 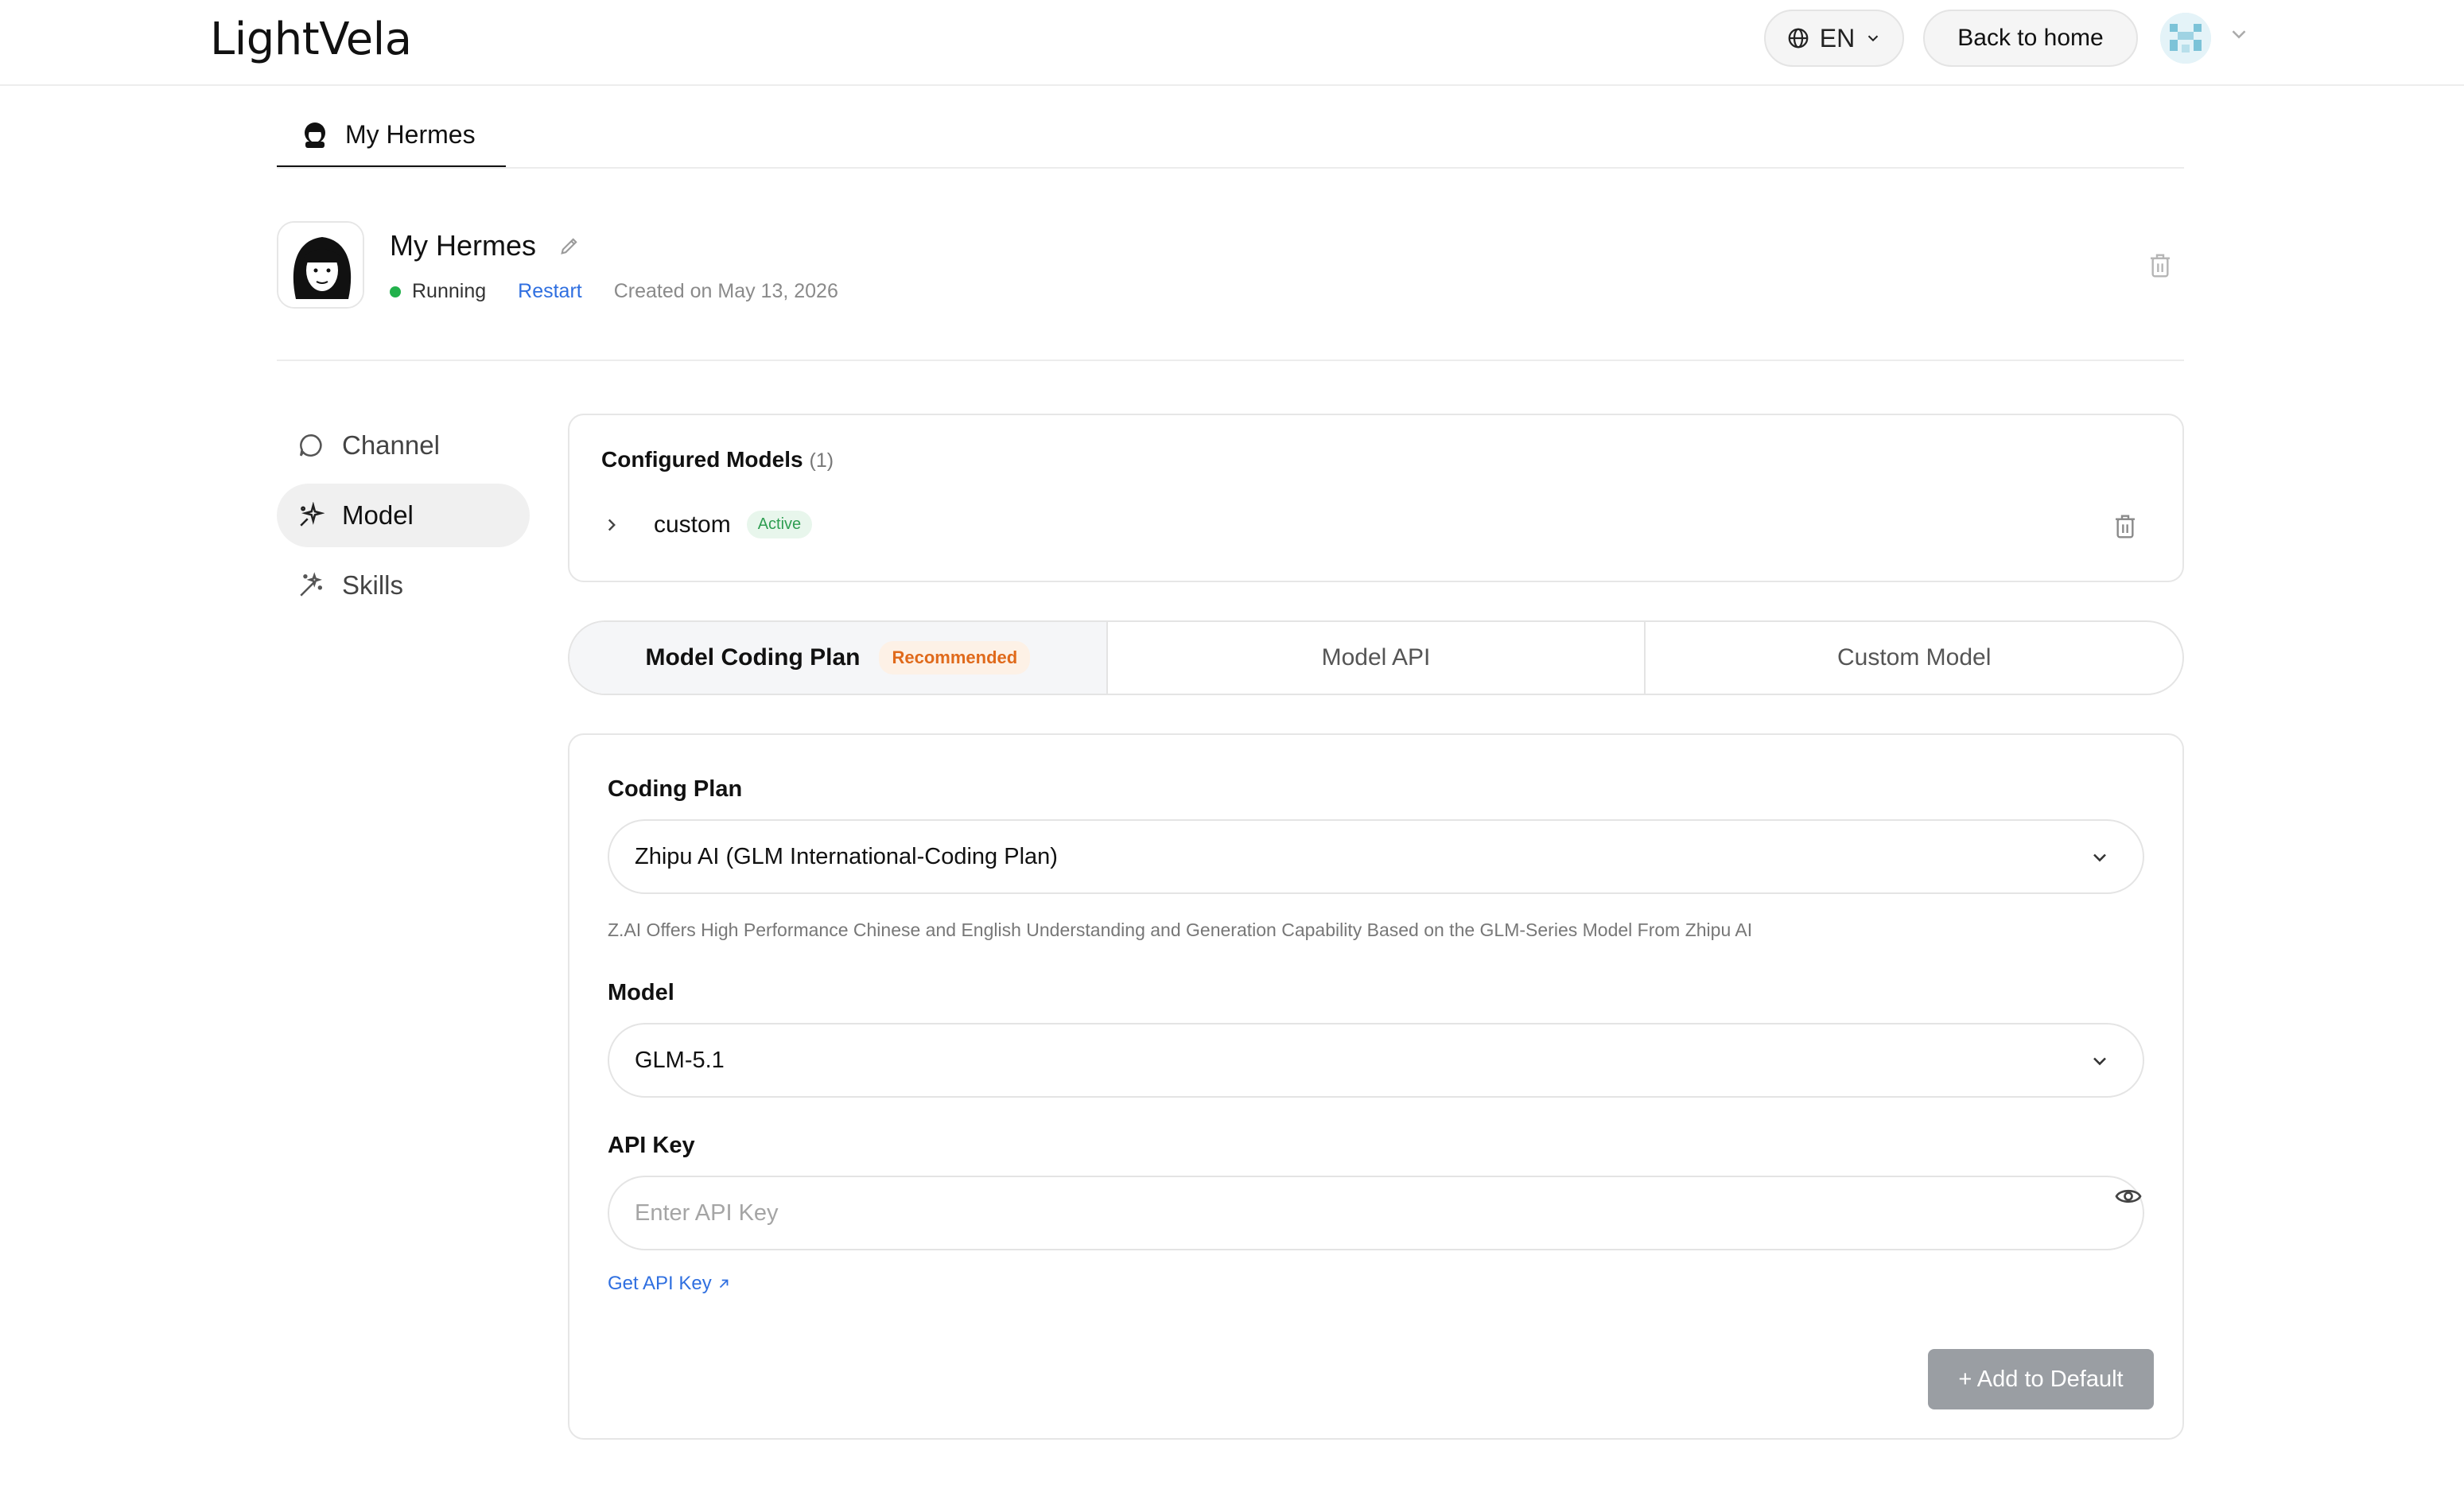 I want to click on agent-avatar, so click(x=320, y=265).